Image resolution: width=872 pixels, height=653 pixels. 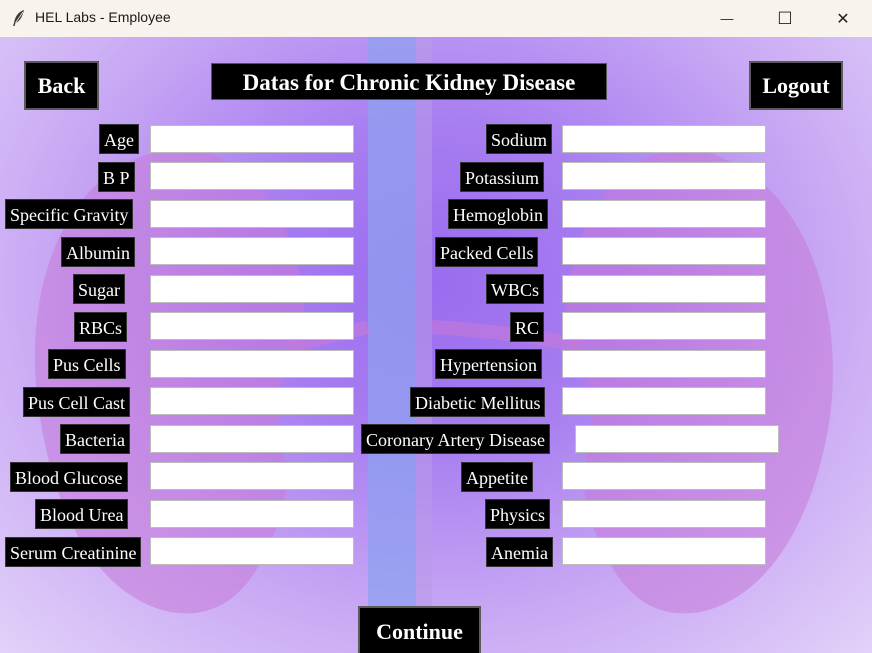 I want to click on window-title: HEL Labs - Employee, so click(x=103, y=17).